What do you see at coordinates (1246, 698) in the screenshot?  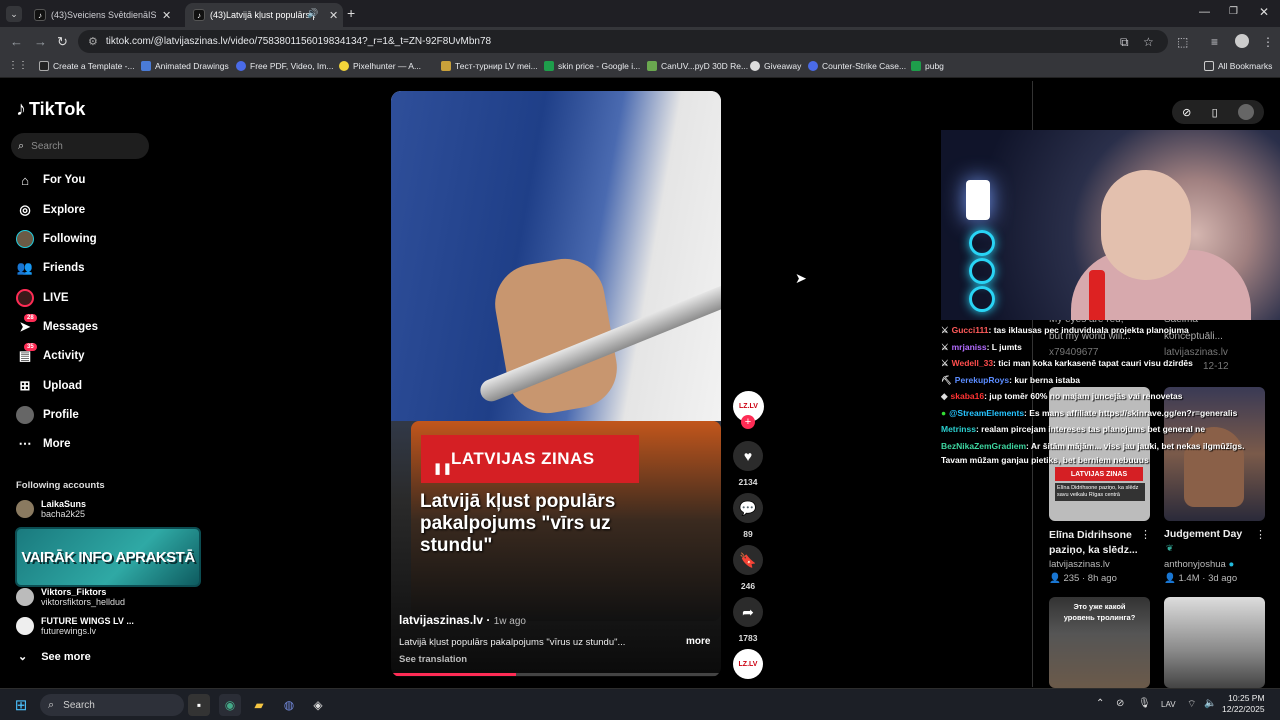 I see `clock-time: 10:25 PM` at bounding box center [1246, 698].